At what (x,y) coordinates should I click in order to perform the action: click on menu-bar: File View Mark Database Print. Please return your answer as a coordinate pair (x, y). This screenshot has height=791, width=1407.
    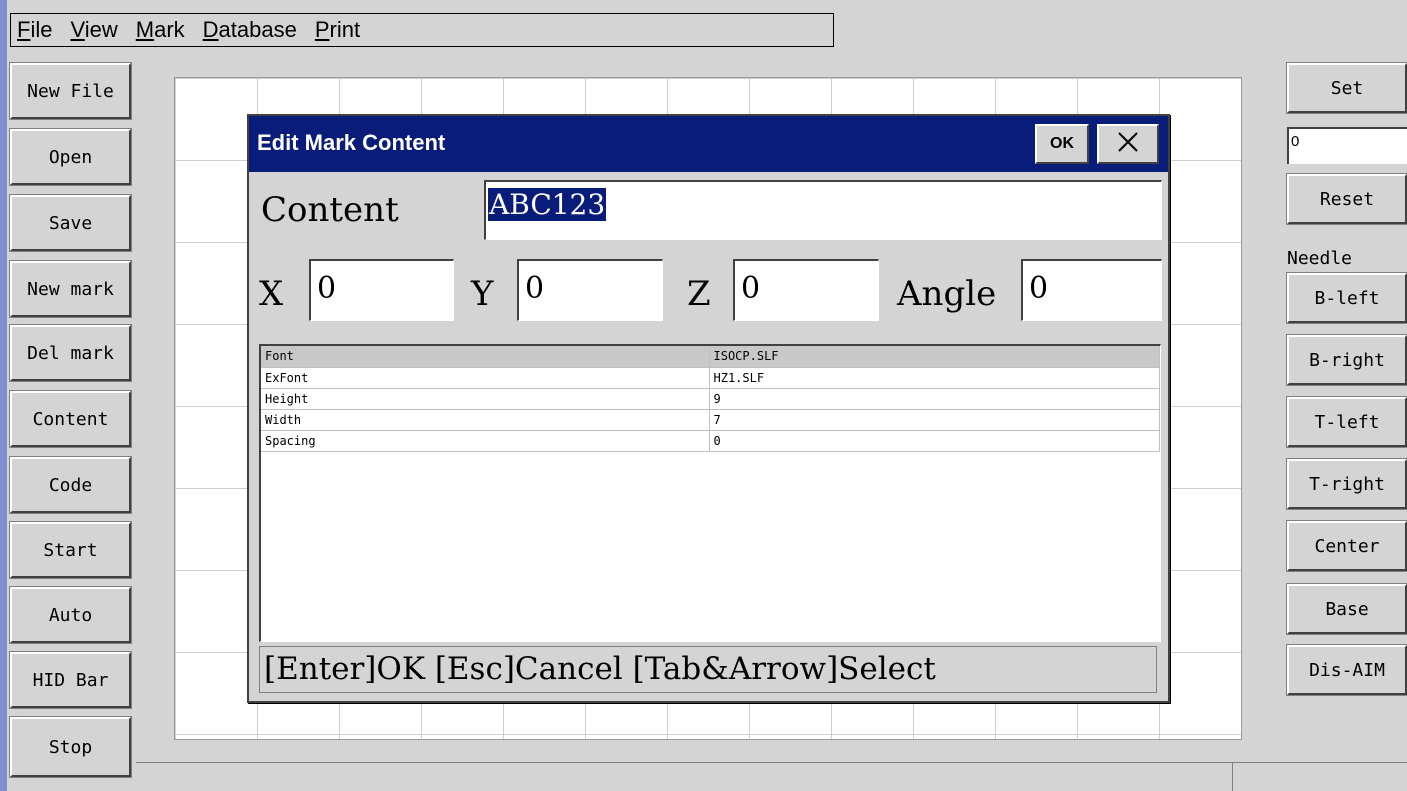
    Looking at the image, I should click on (422, 30).